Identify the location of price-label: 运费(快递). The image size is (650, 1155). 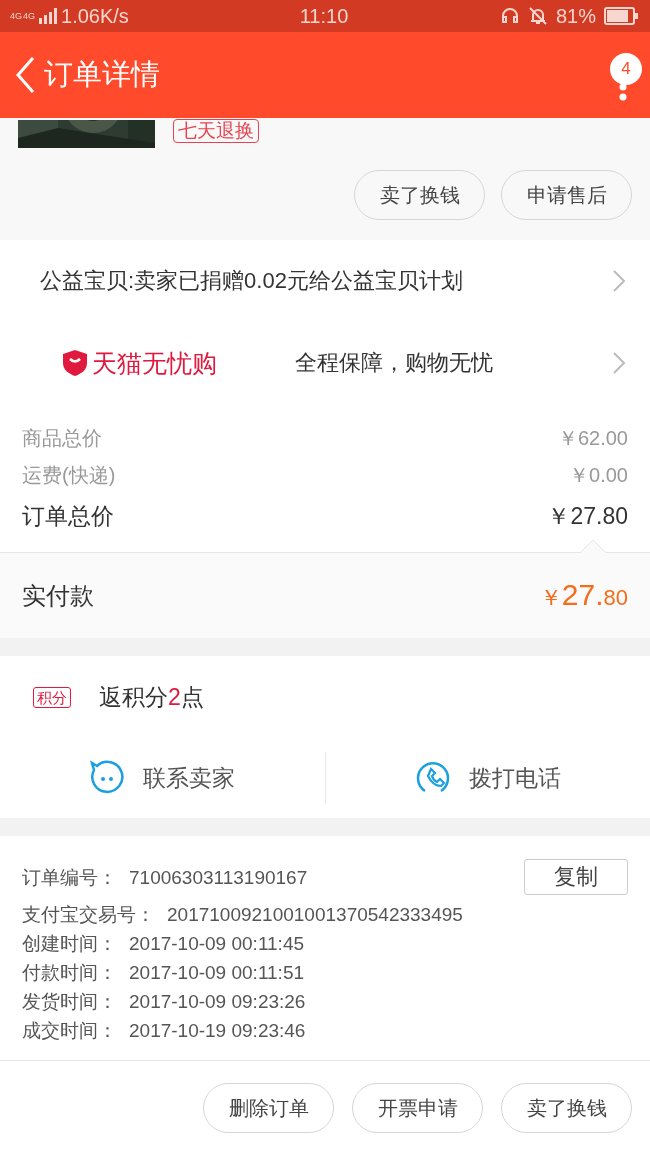
(69, 475).